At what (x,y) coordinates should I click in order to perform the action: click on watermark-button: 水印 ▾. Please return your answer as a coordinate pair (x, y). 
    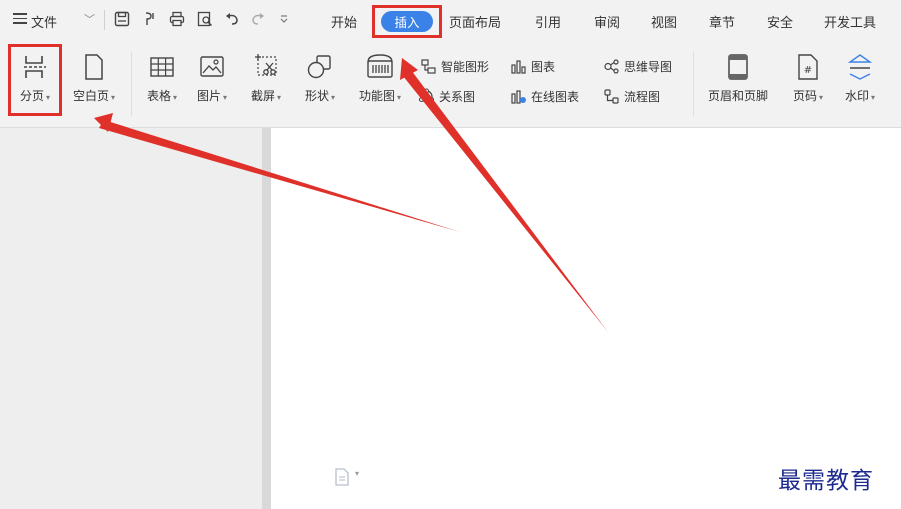
    Looking at the image, I should click on (860, 78).